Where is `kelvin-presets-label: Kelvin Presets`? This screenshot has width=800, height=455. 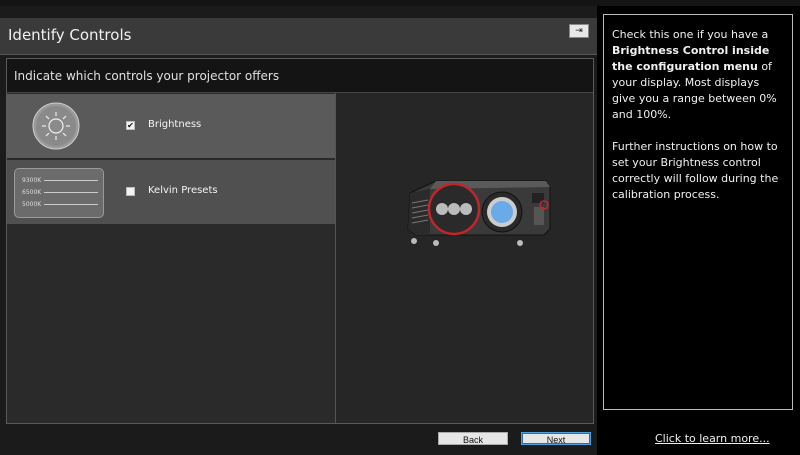 kelvin-presets-label: Kelvin Presets is located at coordinates (183, 190).